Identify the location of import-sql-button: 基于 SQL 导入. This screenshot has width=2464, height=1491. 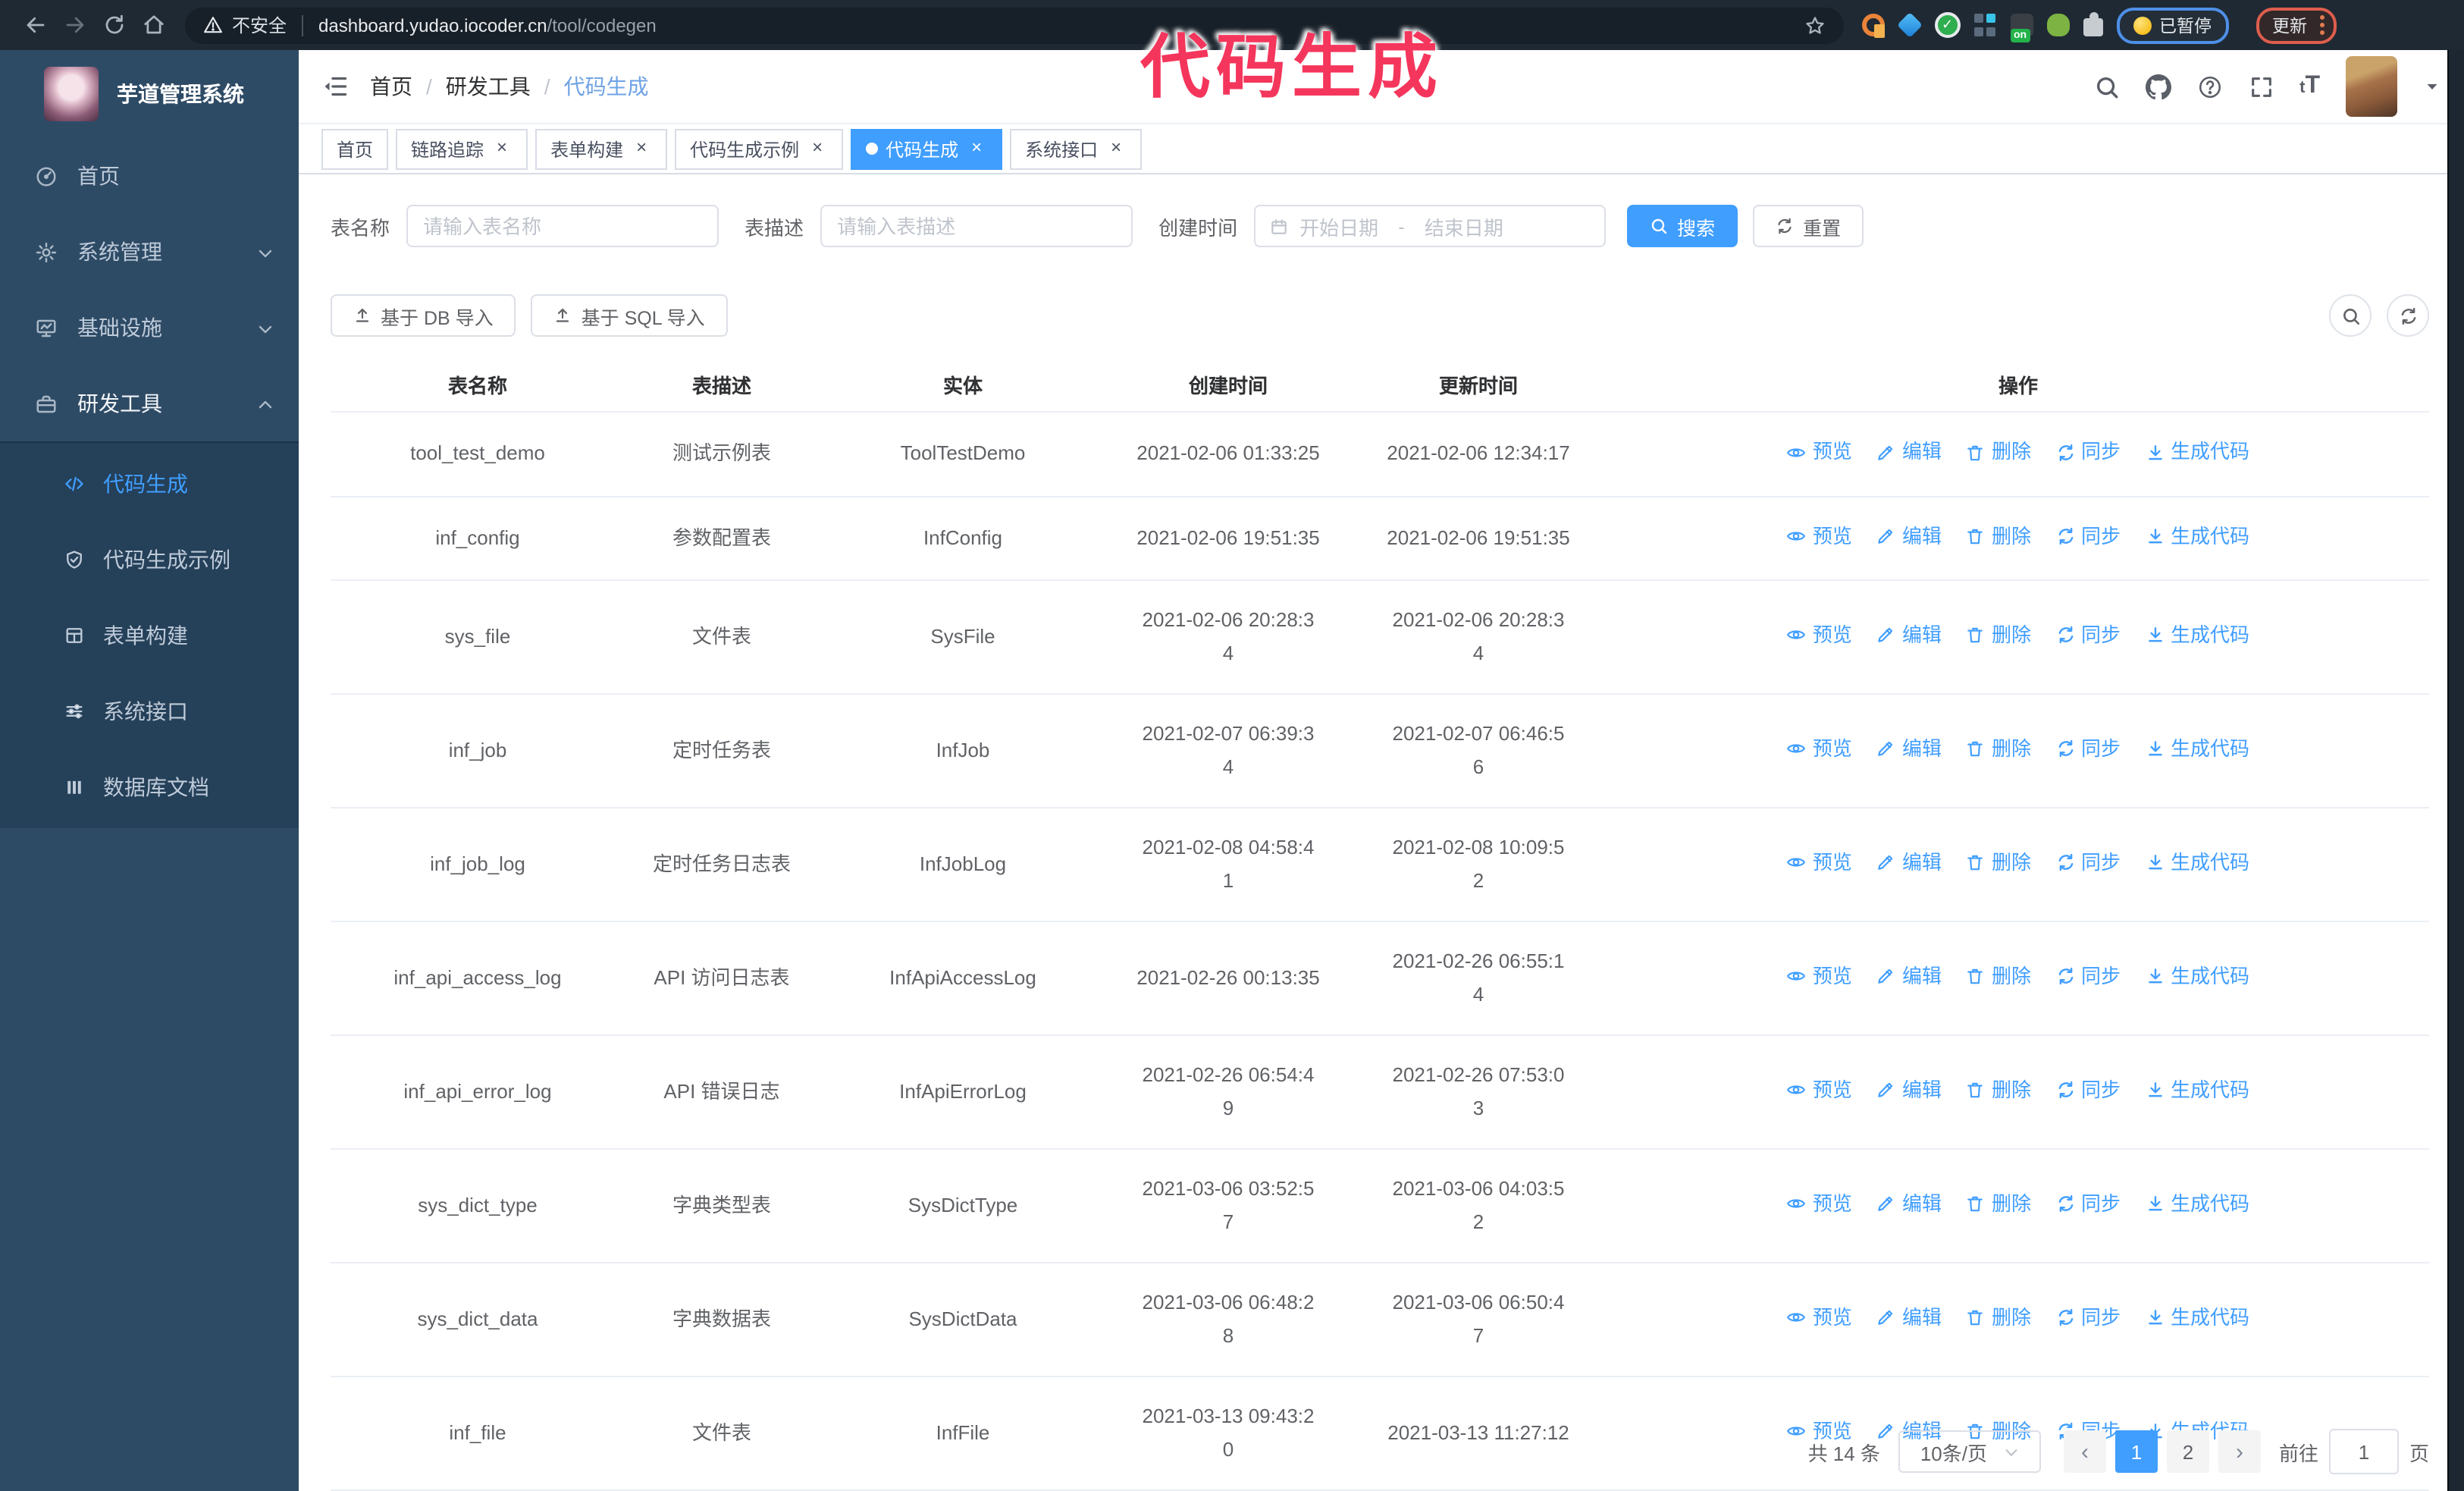
(629, 315).